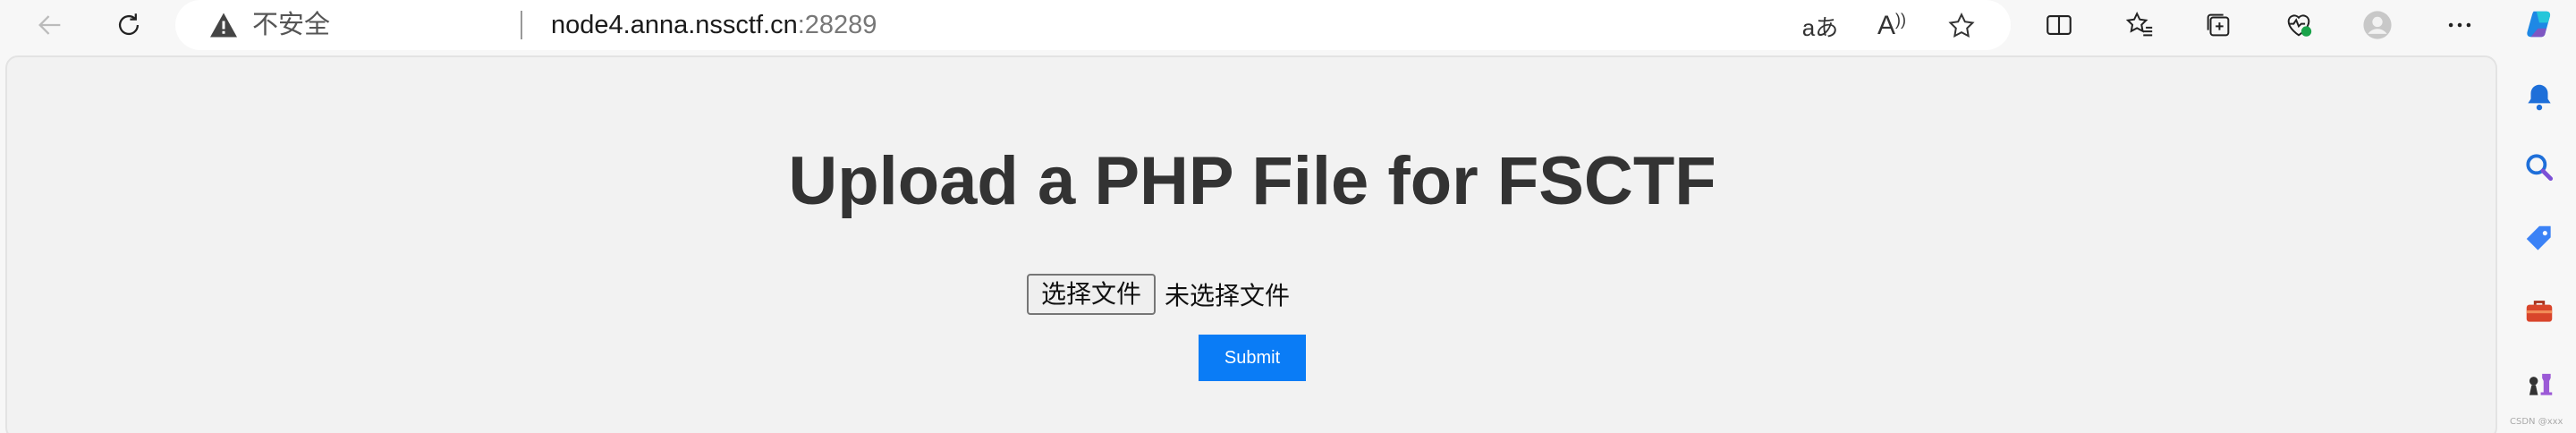 The image size is (2576, 433). I want to click on choose-file-button: 选择文件, so click(1092, 294).